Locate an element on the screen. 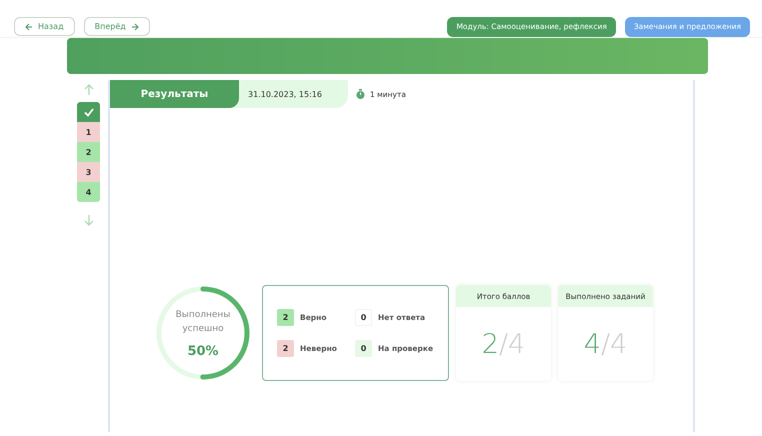 Image resolution: width=762 pixels, height=436 pixels. arrow-left-icon is located at coordinates (29, 26).